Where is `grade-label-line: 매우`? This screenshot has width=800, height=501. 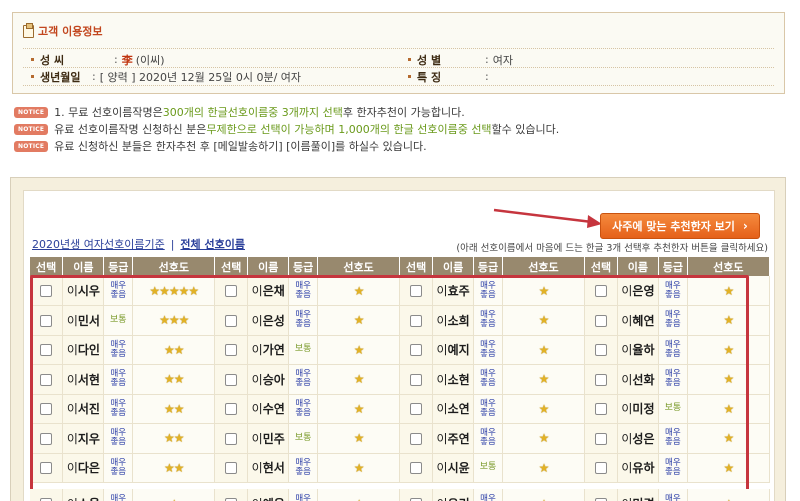 grade-label-line: 매우 is located at coordinates (118, 497).